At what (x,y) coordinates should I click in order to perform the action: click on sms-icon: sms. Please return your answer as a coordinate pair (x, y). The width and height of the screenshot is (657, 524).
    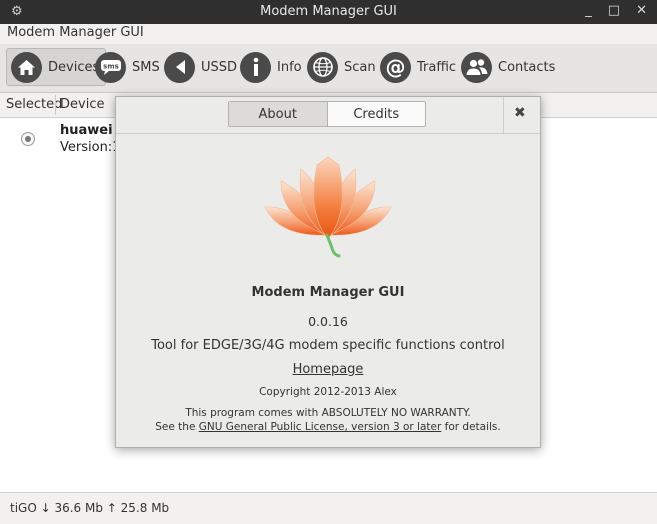
    Looking at the image, I should click on (110, 67).